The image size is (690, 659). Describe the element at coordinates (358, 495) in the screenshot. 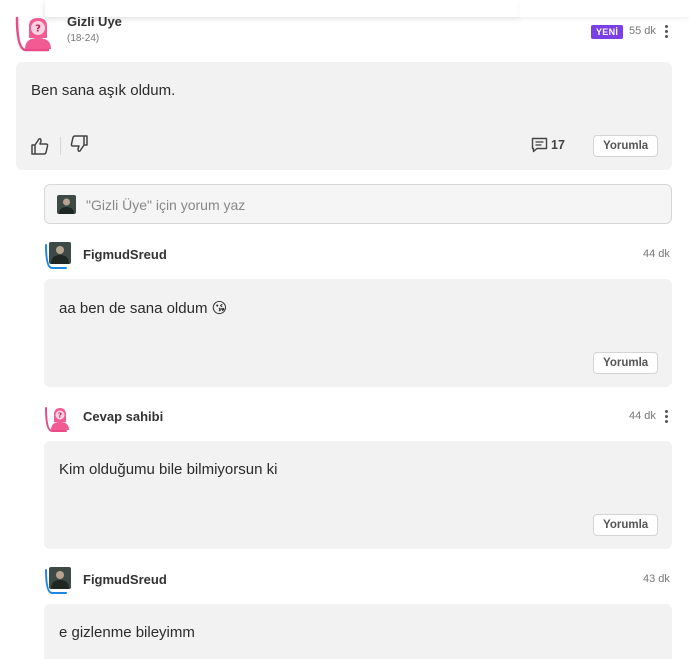

I see `comment-card: Kim olduğumu bile bilmiyorsun ki Yorumla` at that location.